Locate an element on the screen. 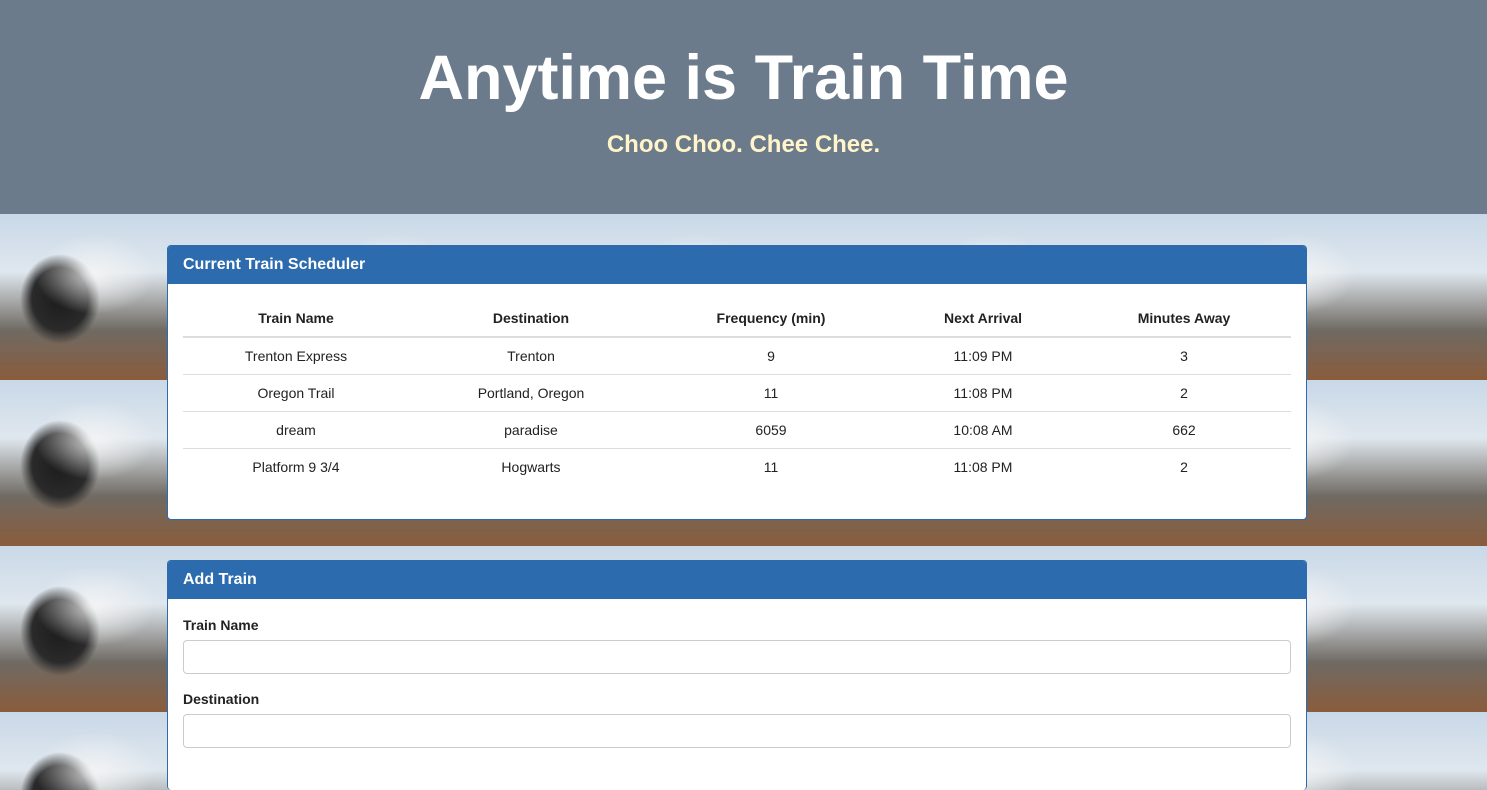 This screenshot has height=790, width=1487. column-header-destination: Destination is located at coordinates (531, 319).